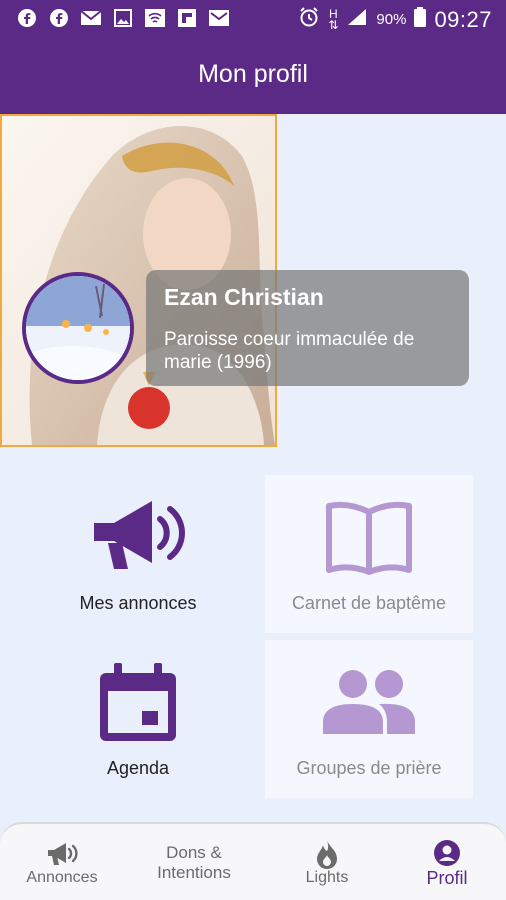  I want to click on wifi-icon, so click(155, 18).